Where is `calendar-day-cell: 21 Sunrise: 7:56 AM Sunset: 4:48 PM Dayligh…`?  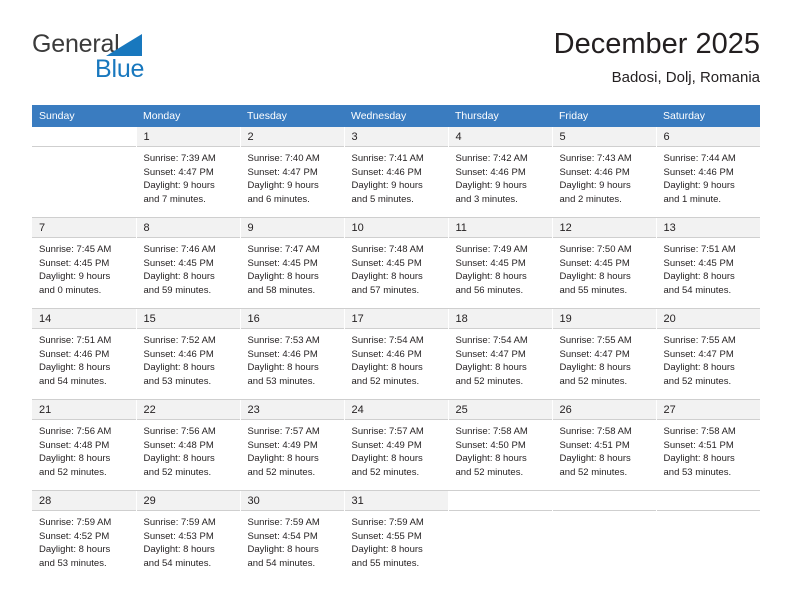 calendar-day-cell: 21 Sunrise: 7:56 AM Sunset: 4:48 PM Dayligh… is located at coordinates (84, 445).